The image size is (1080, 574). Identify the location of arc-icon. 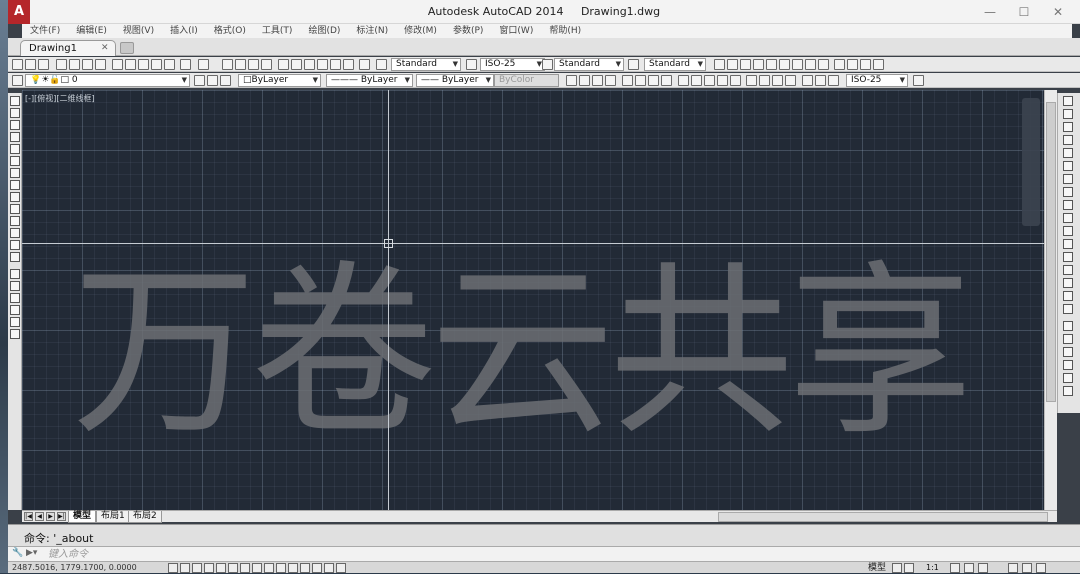
(15, 161).